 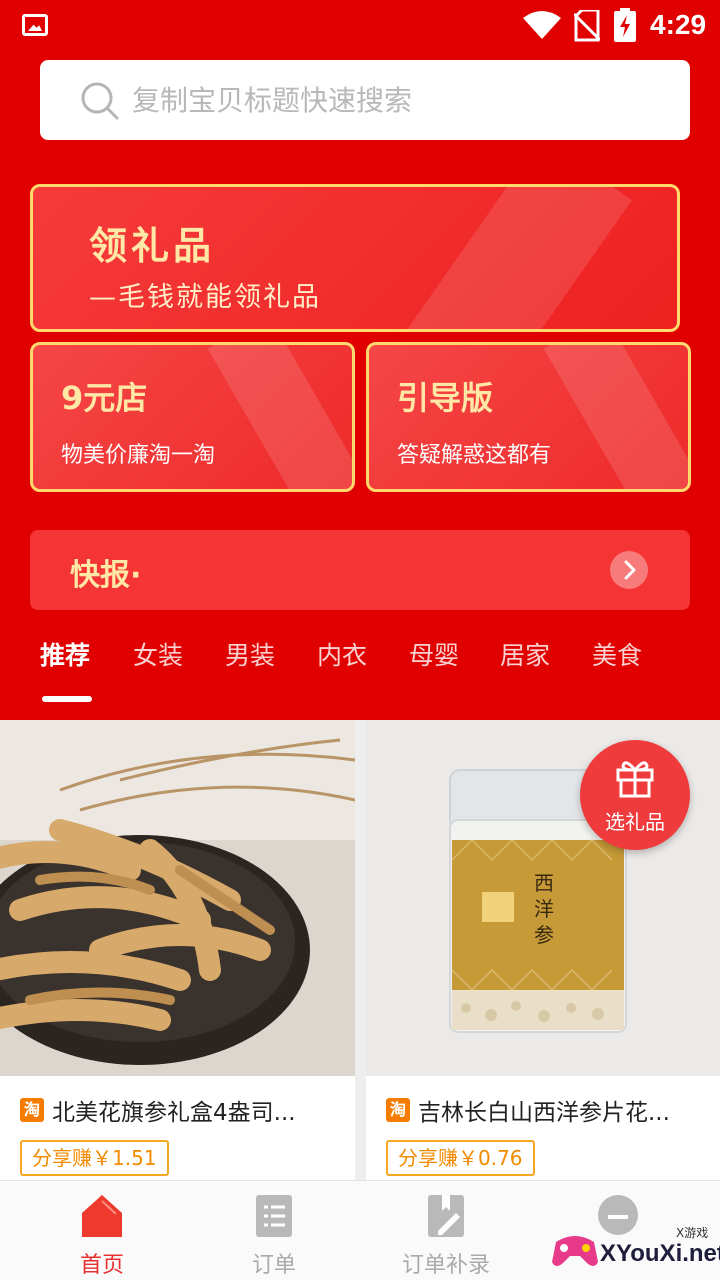 I want to click on search-input, so click(x=397, y=100).